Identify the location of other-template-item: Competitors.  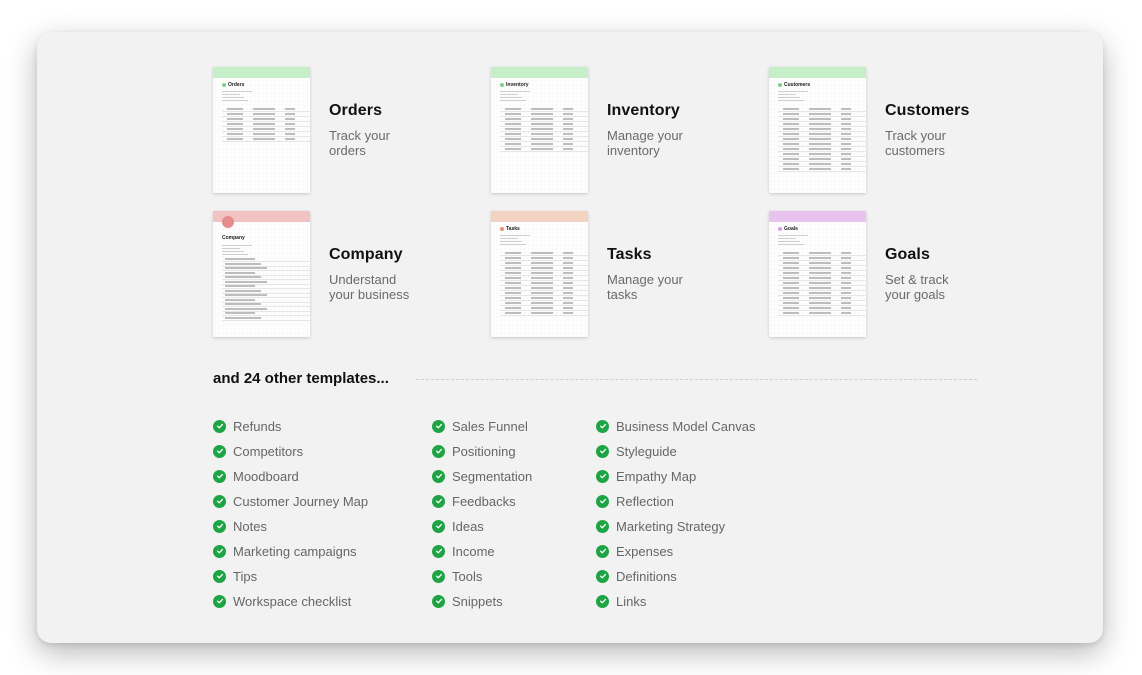
(258, 451).